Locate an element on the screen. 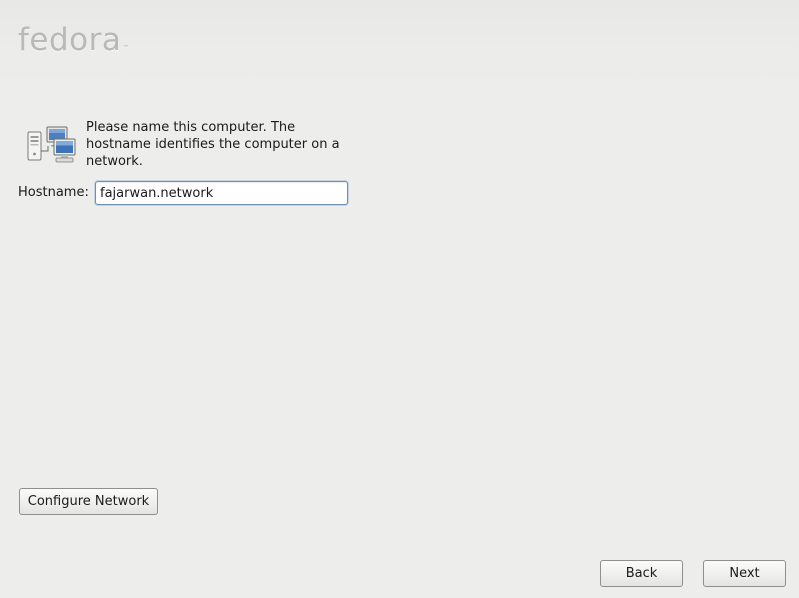  back-button: Back is located at coordinates (641, 573).